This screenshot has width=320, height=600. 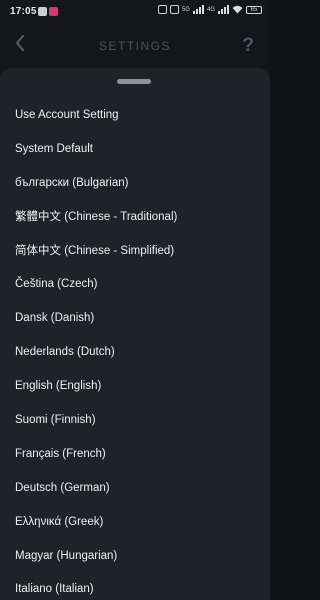 What do you see at coordinates (135, 319) in the screenshot?
I see `language-option: Dansk (Danish)` at bounding box center [135, 319].